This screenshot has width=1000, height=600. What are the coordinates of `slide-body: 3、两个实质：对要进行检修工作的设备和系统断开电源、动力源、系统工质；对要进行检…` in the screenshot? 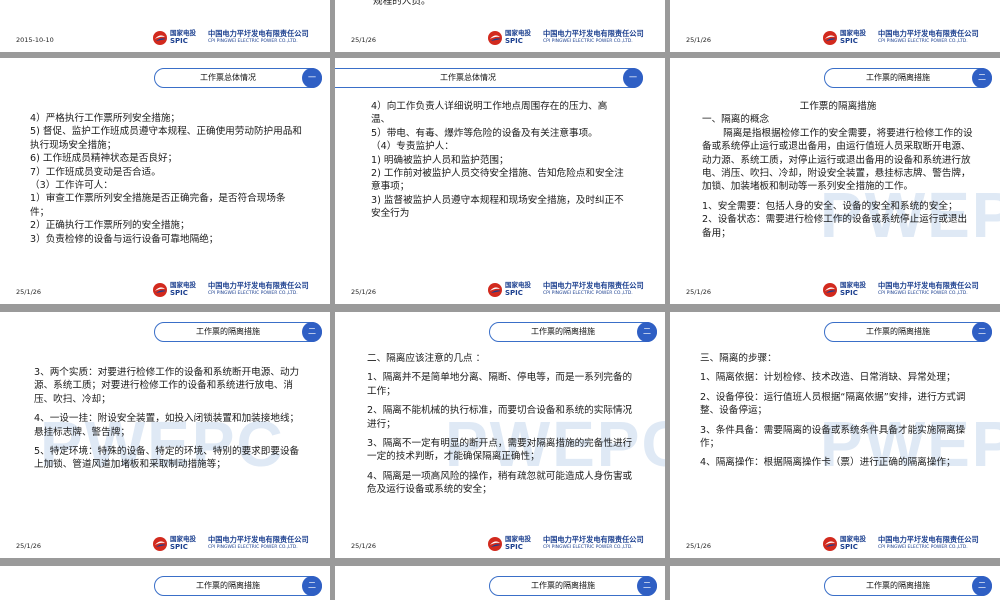 It's located at (167, 419).